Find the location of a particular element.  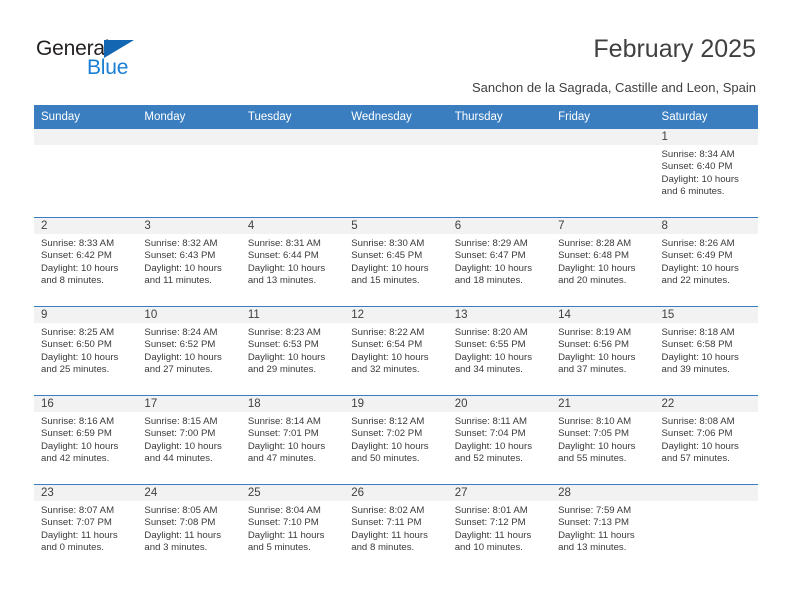

sunset-text: Sunset: 7:01 PM is located at coordinates (283, 434).